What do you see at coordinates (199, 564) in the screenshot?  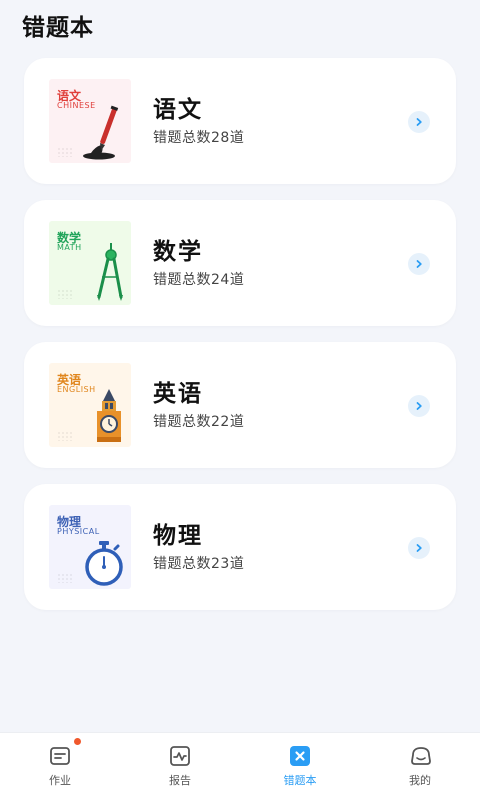 I see `subject-count-physics: 错题总数23道` at bounding box center [199, 564].